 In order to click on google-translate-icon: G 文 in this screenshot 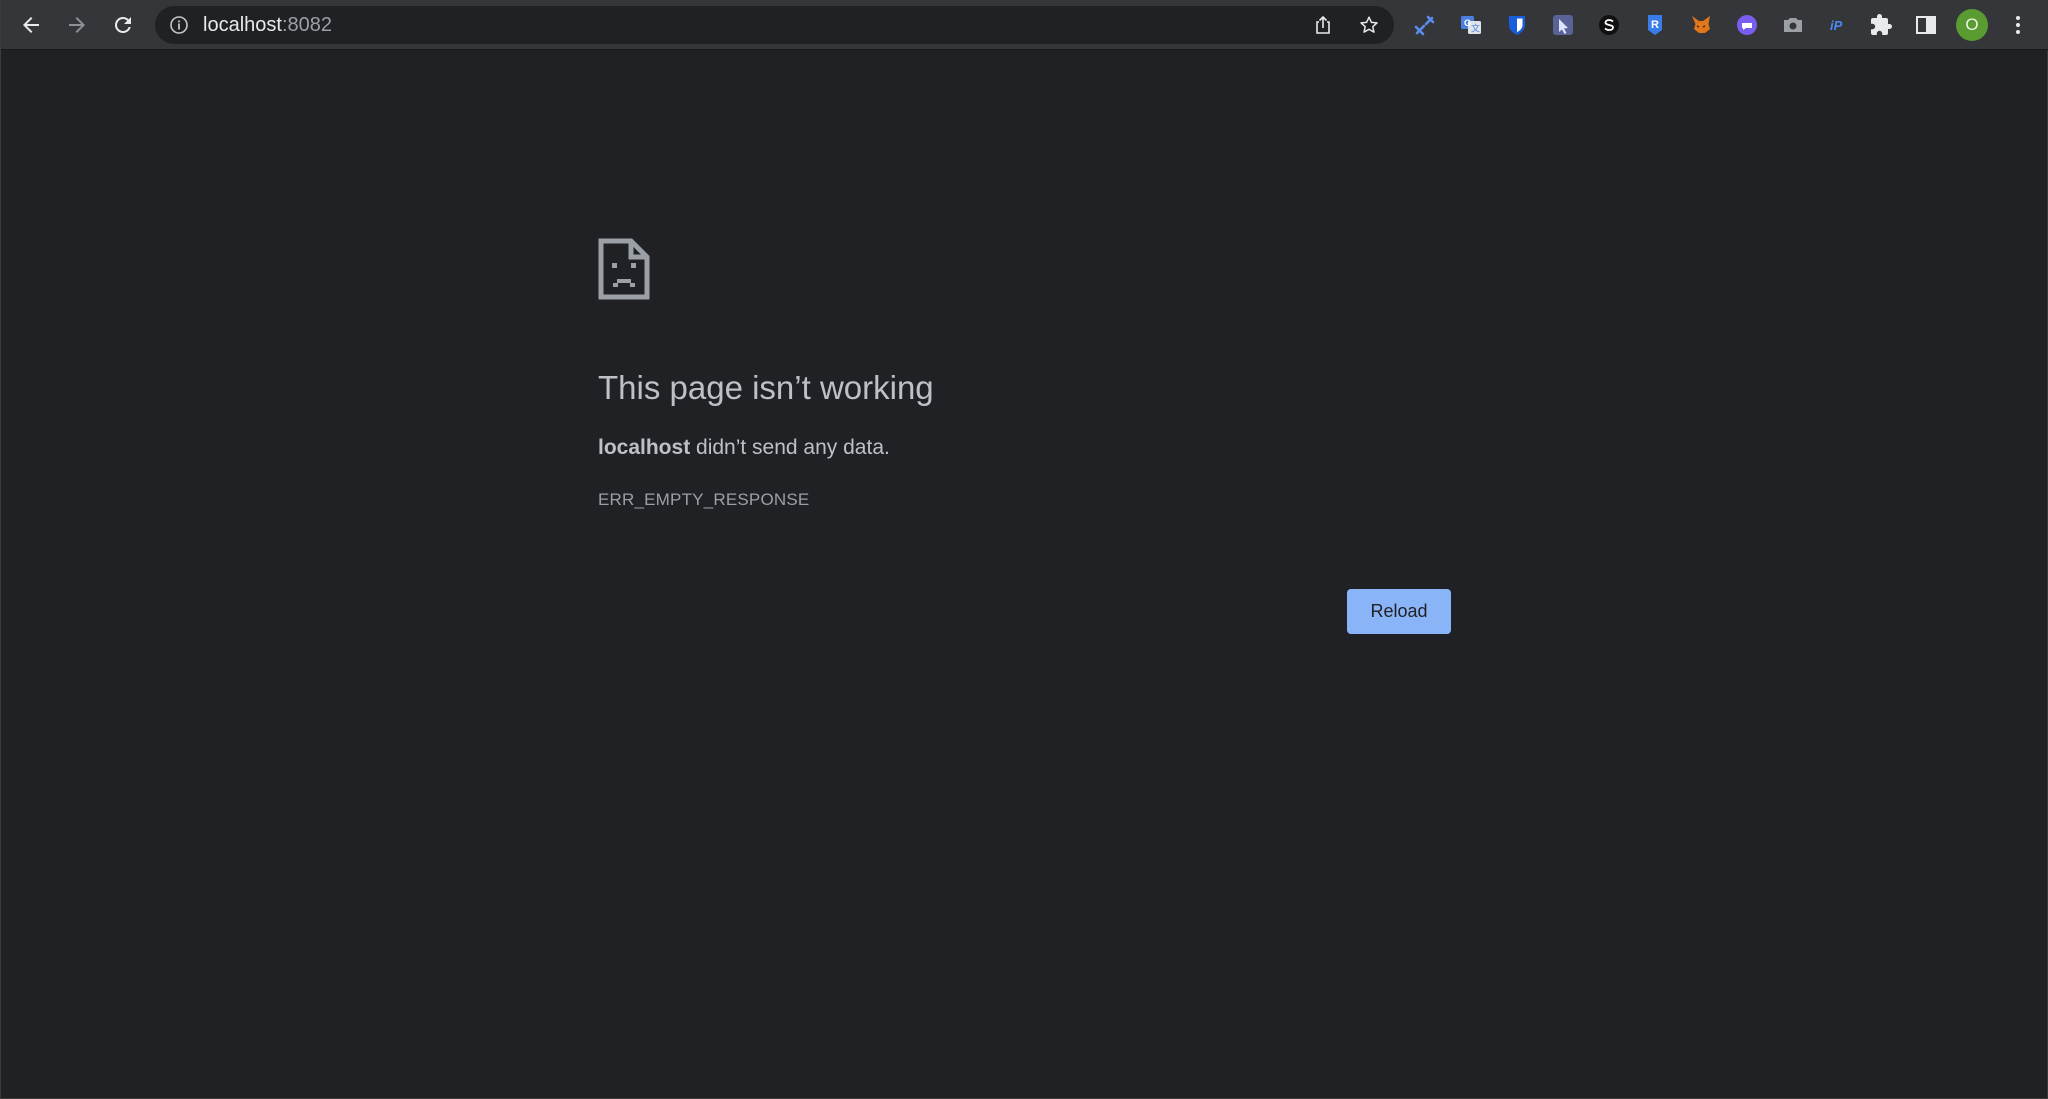, I will do `click(1471, 25)`.